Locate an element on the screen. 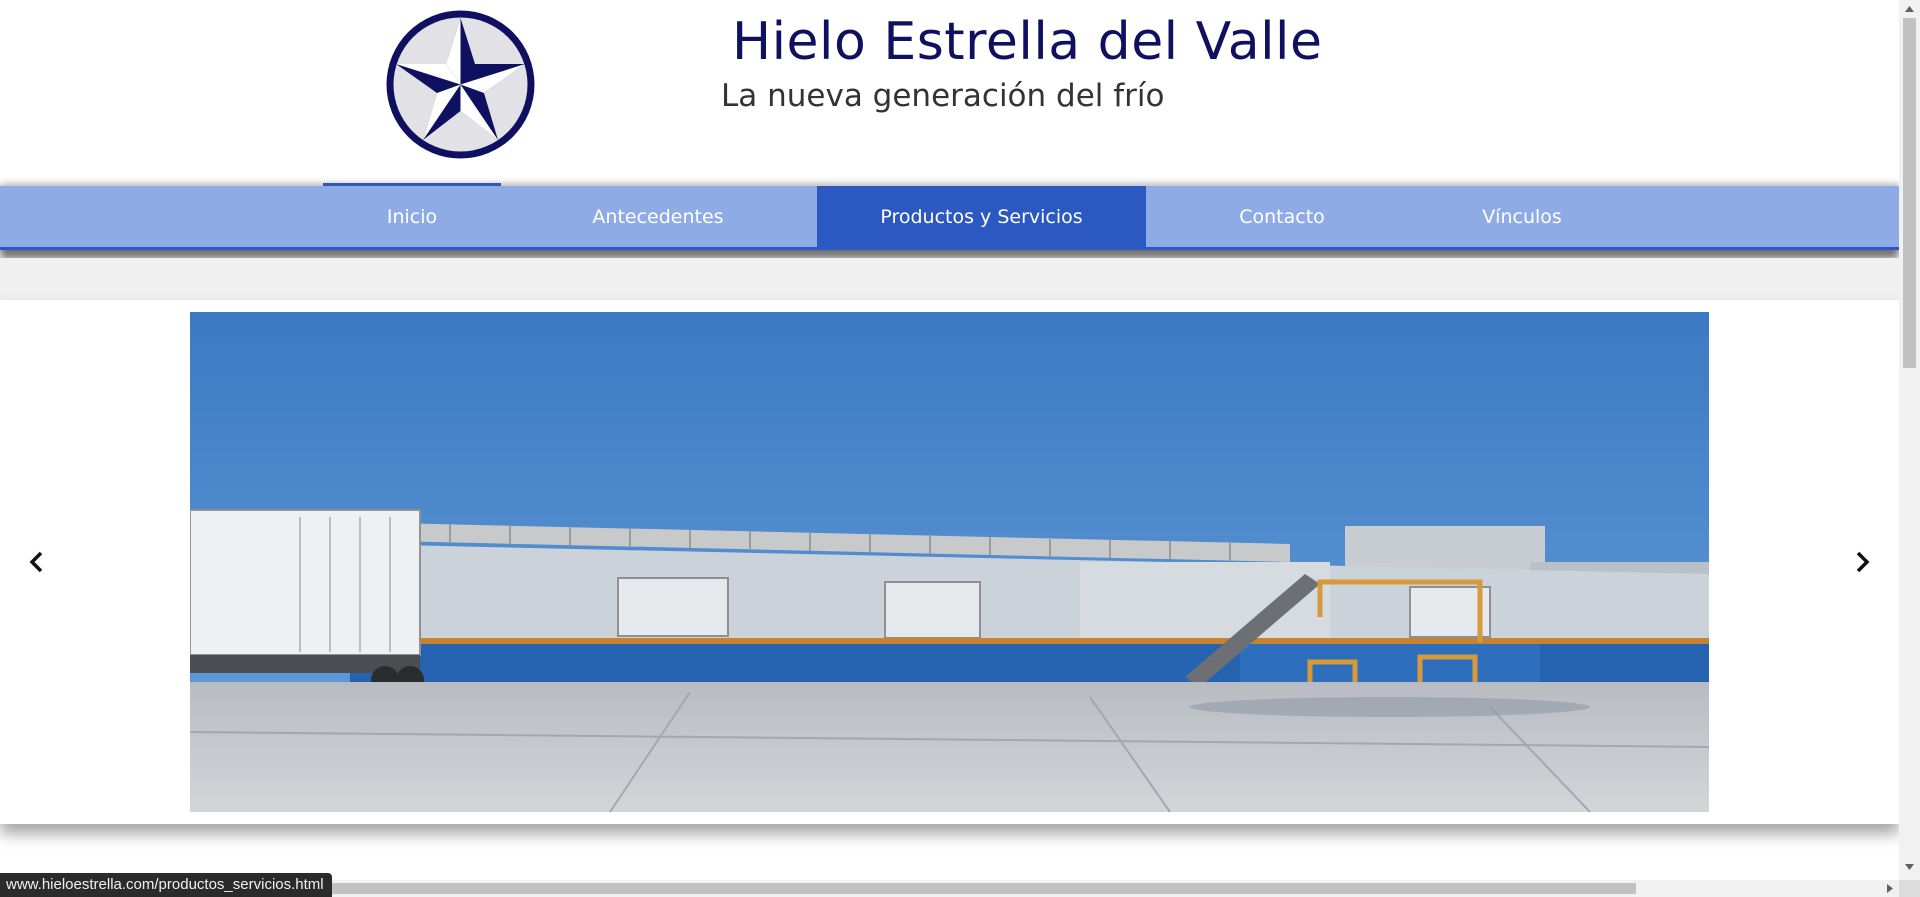 The width and height of the screenshot is (1920, 897). star-emblem-icon is located at coordinates (460, 84).